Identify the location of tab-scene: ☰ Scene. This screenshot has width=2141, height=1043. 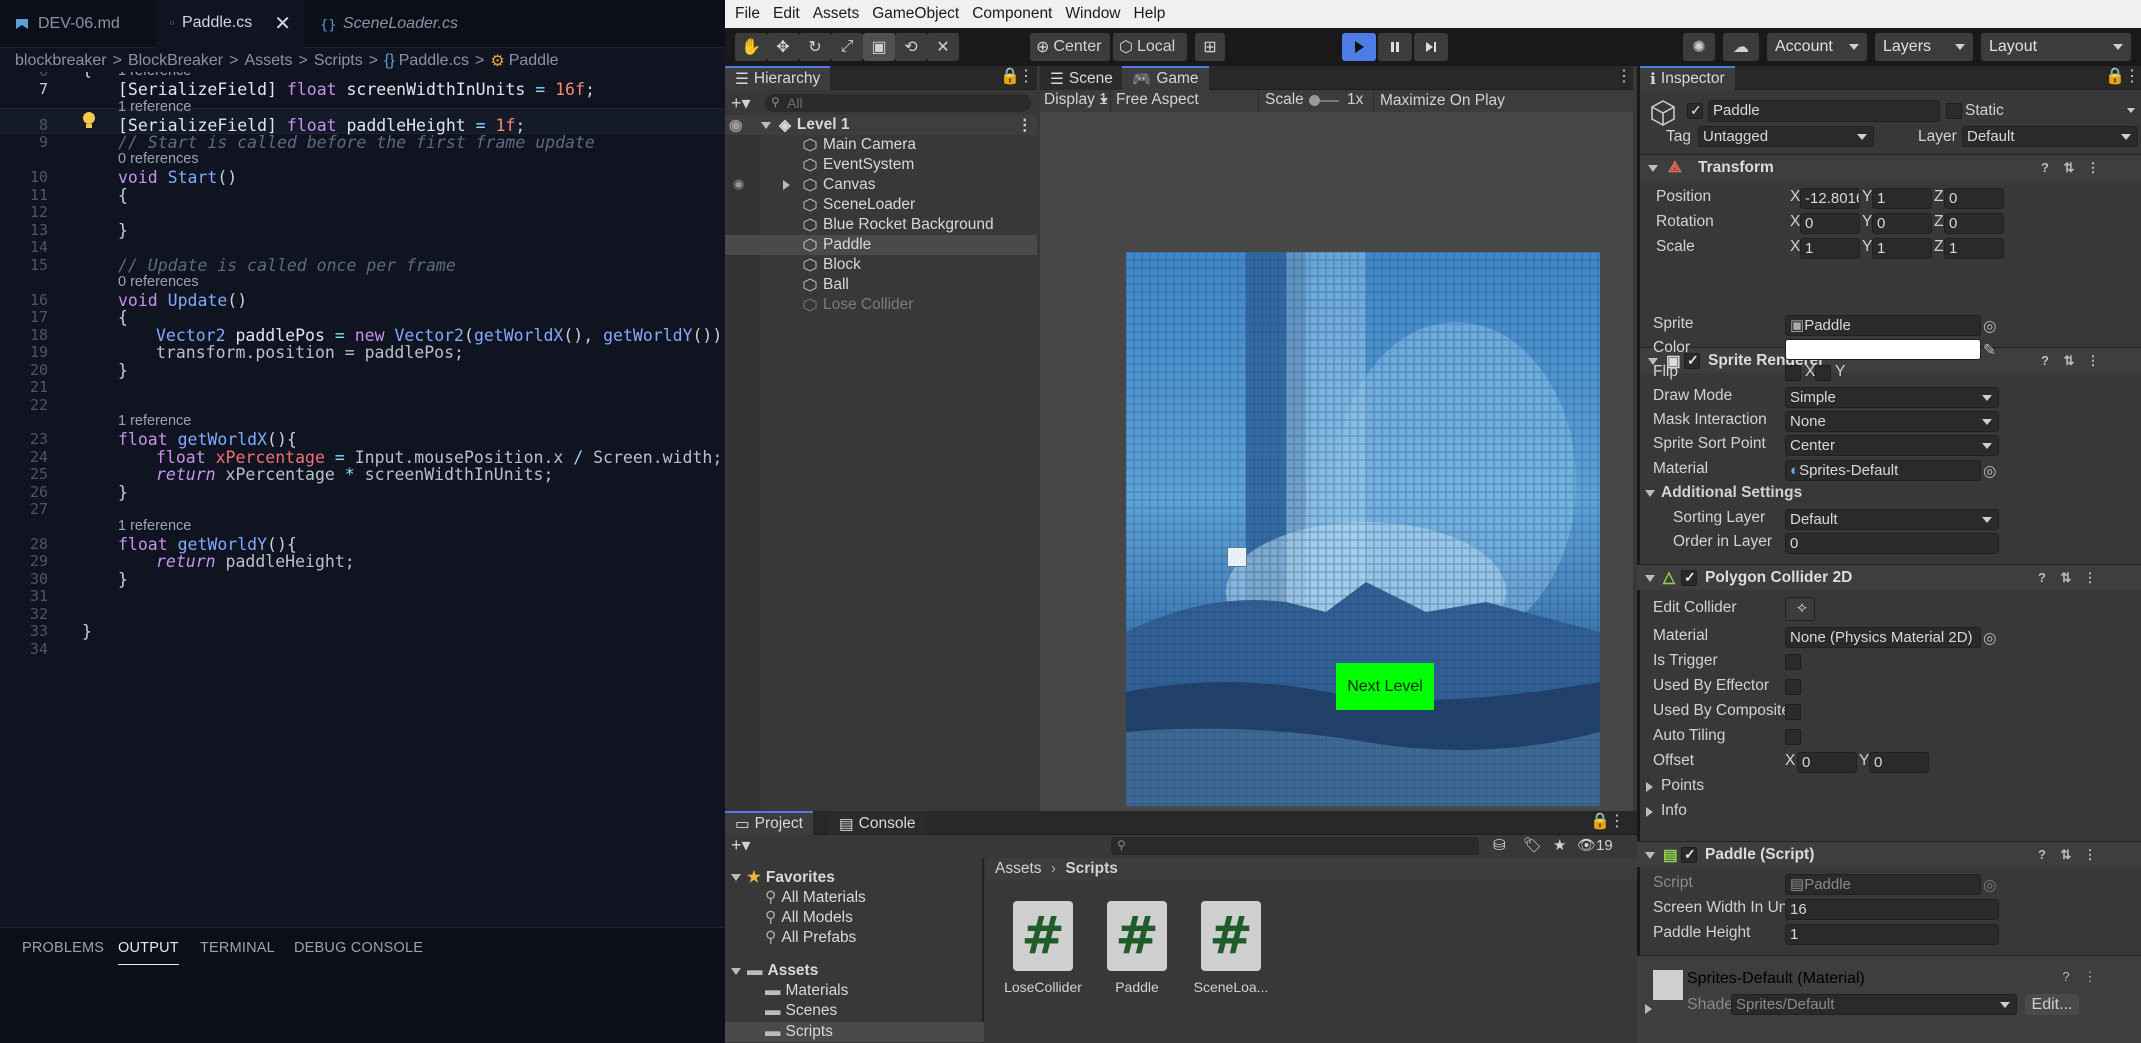
(1081, 78).